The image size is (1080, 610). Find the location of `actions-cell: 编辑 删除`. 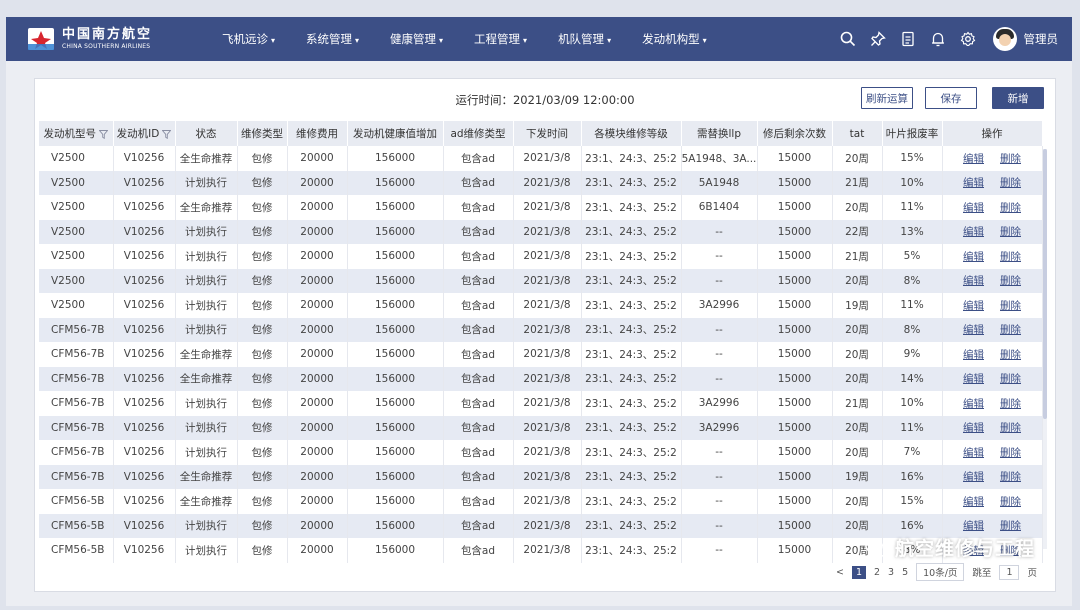

actions-cell: 编辑 删除 is located at coordinates (992, 280).